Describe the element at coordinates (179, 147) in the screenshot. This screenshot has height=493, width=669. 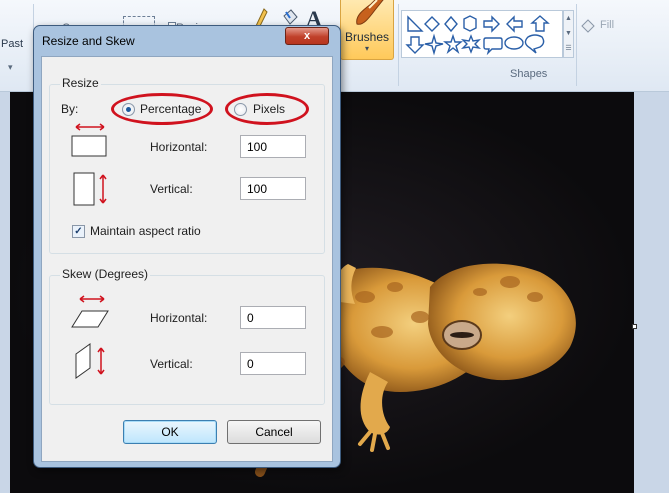
I see `resize-horizontal-label: Horizontal:` at that location.